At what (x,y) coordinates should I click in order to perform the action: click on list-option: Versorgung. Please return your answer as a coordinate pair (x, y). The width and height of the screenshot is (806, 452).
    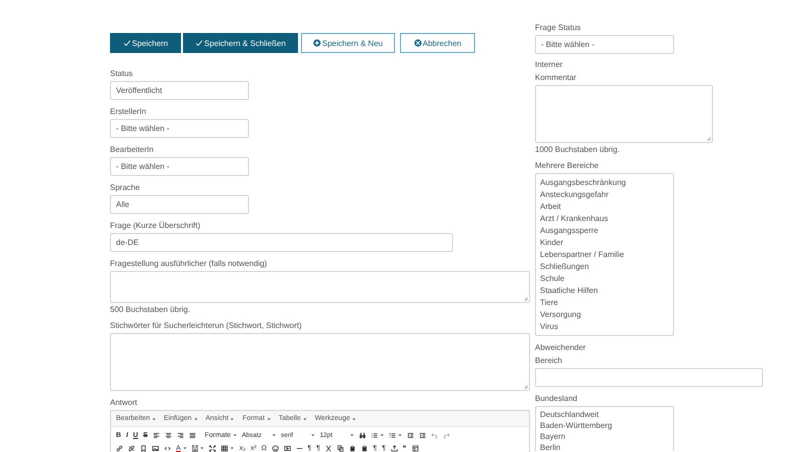
    Looking at the image, I should click on (604, 315).